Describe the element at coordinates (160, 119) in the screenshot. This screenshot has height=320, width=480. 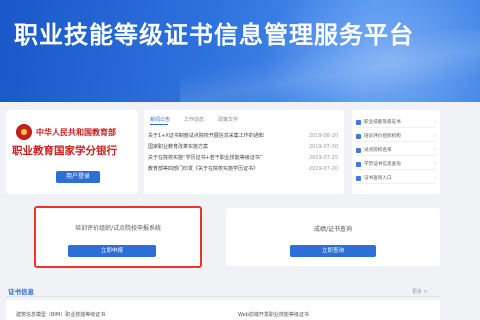
I see `tab-news: 新闻公告` at that location.